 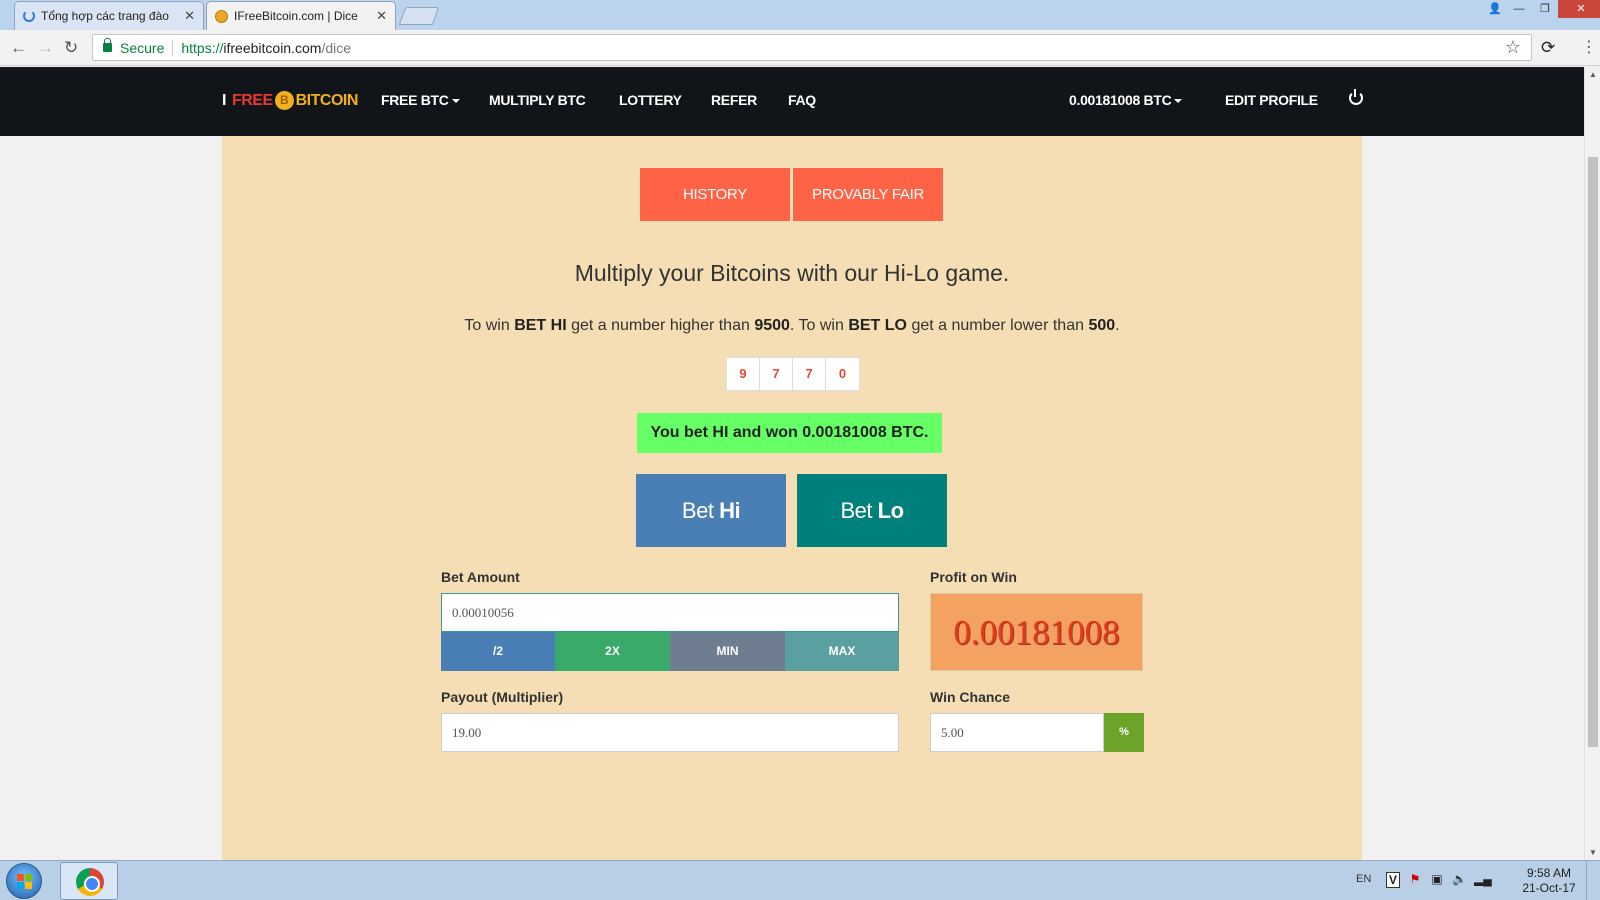 What do you see at coordinates (89, 881) in the screenshot?
I see `taskbar-chrome` at bounding box center [89, 881].